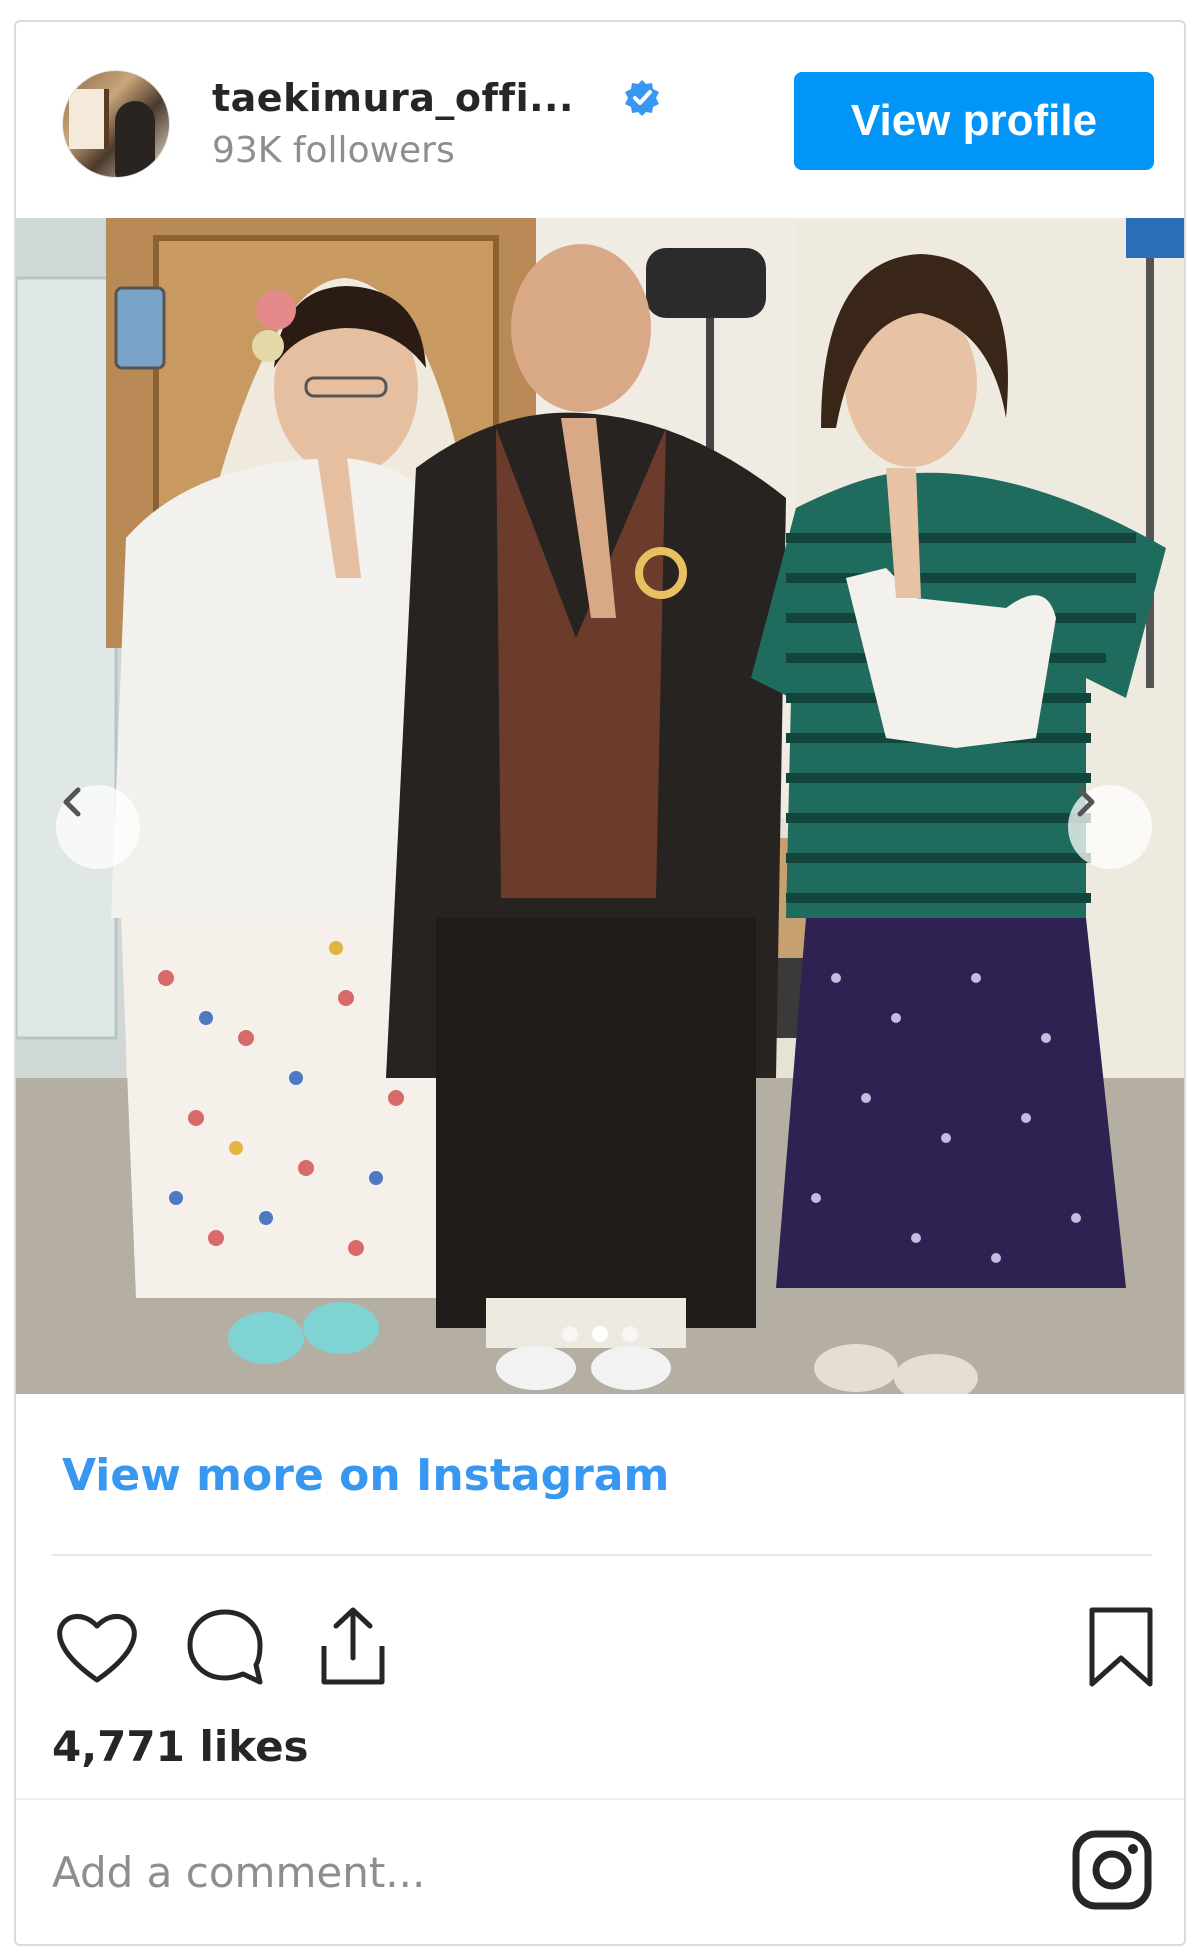 The image size is (1200, 1959). Describe the element at coordinates (353, 1647) in the screenshot. I see `share-icon` at that location.